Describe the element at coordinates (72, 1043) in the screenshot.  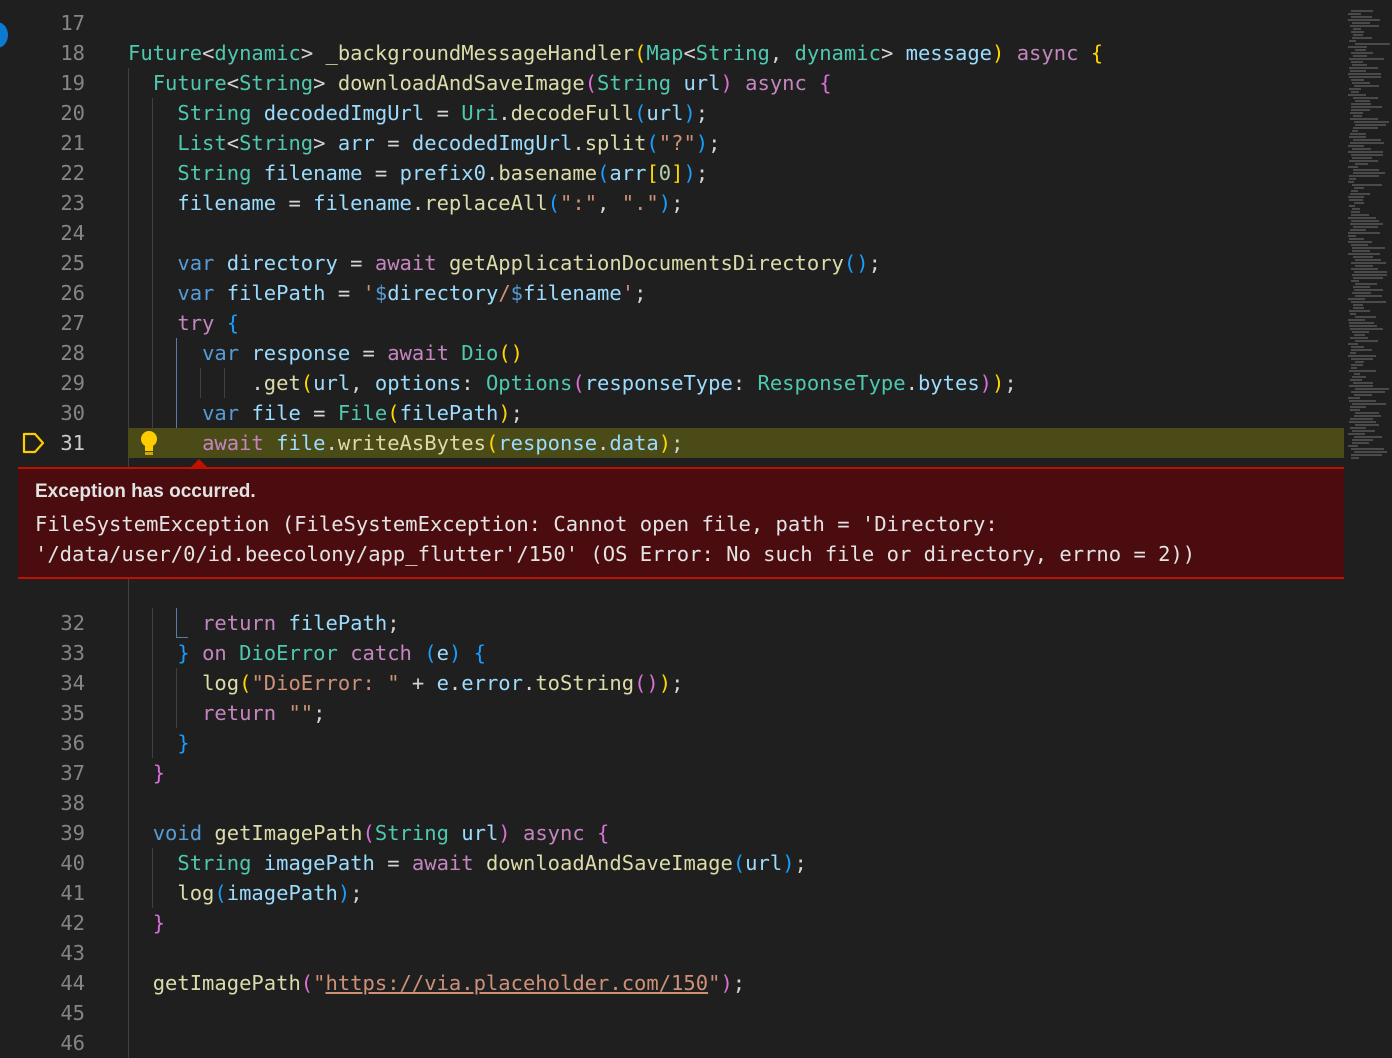
I see `line-number: 46` at that location.